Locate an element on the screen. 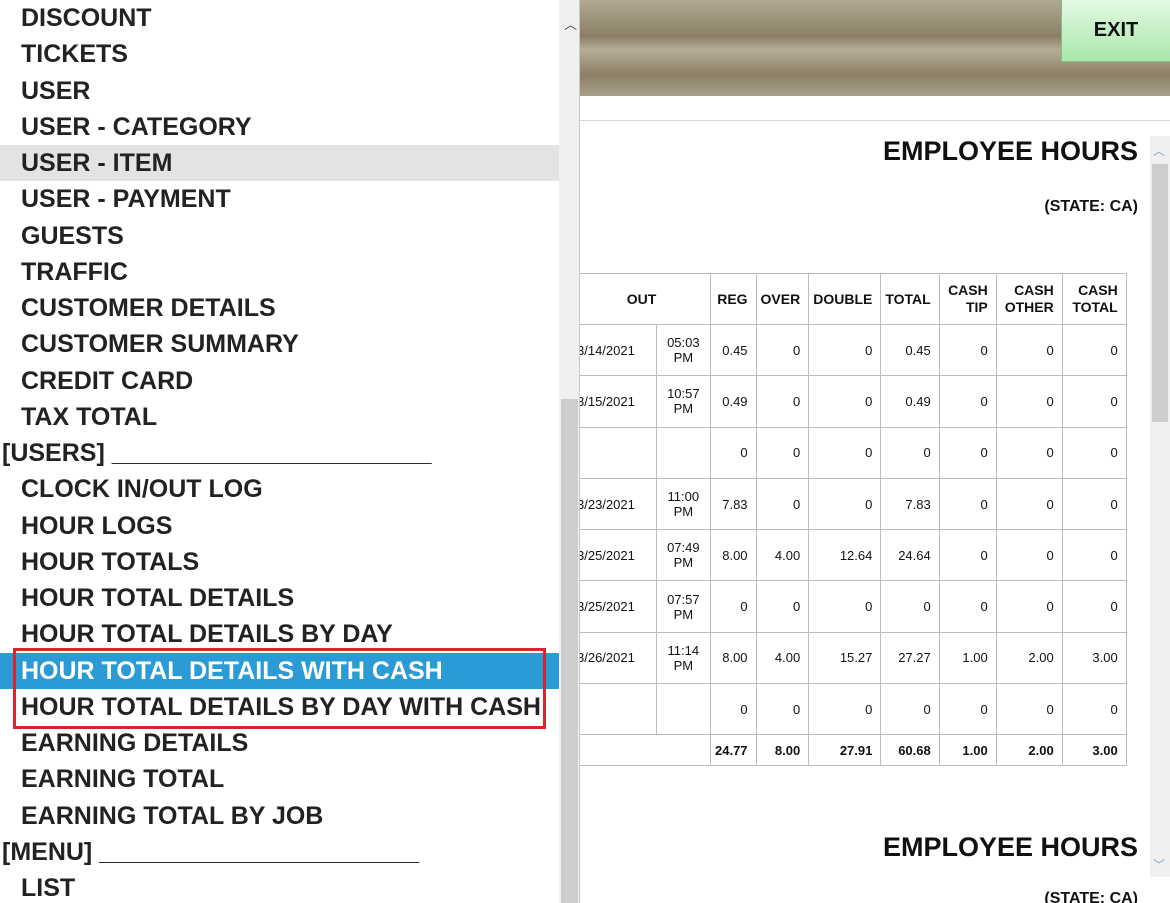  report-scrollbar: ︿ ﹀ is located at coordinates (1160, 506).